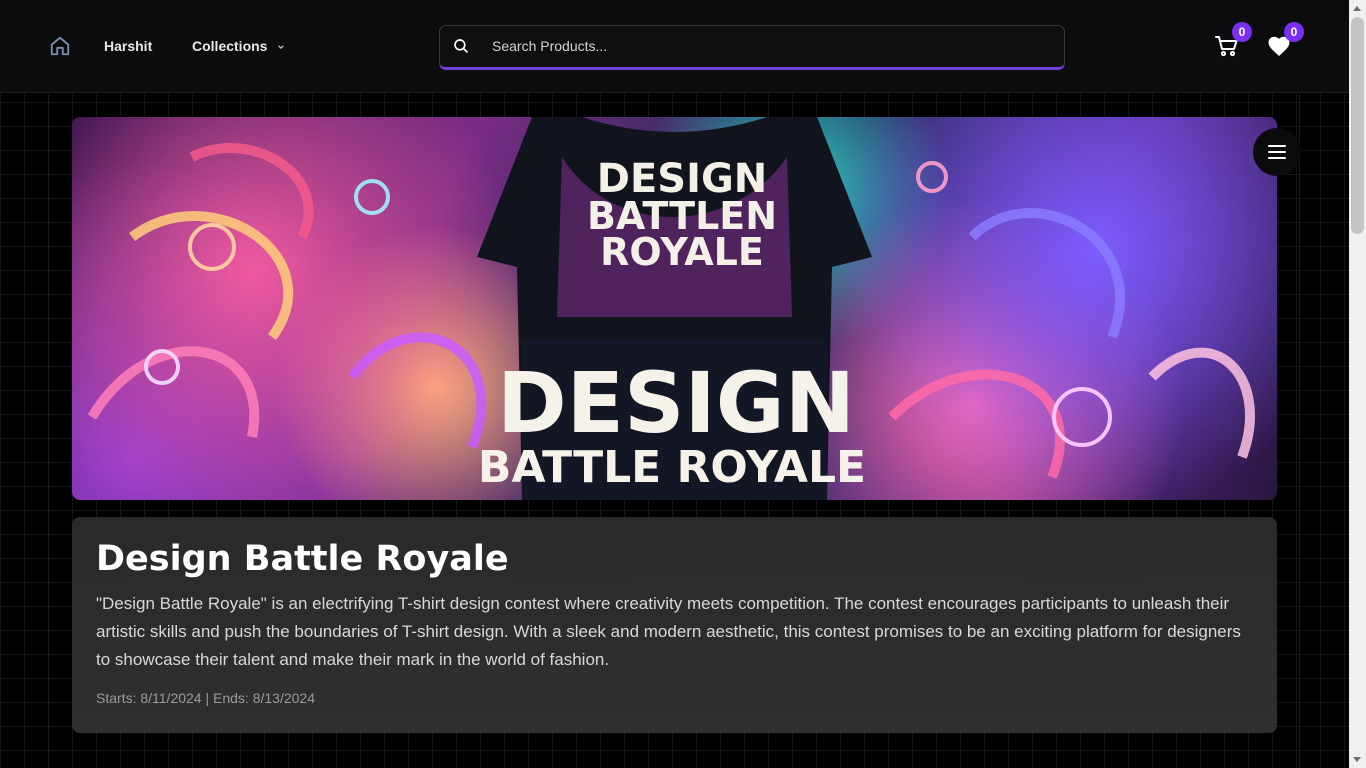 The height and width of the screenshot is (768, 1366). What do you see at coordinates (1277, 146) in the screenshot?
I see `hamburger-menu-icon` at bounding box center [1277, 146].